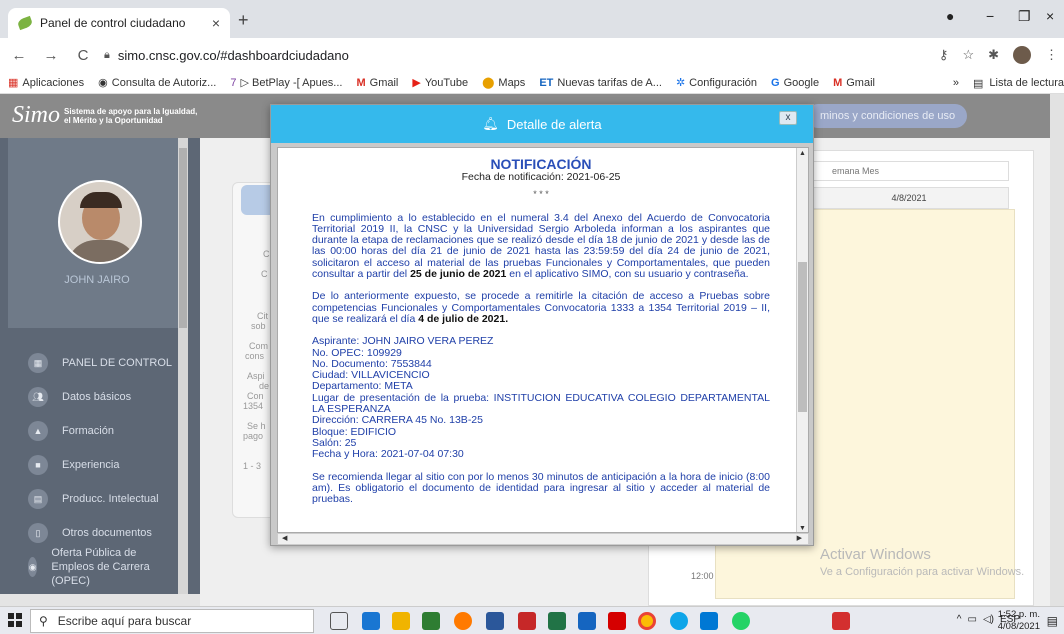 The height and width of the screenshot is (634, 1064). I want to click on briefcase-icon: ■, so click(38, 465).